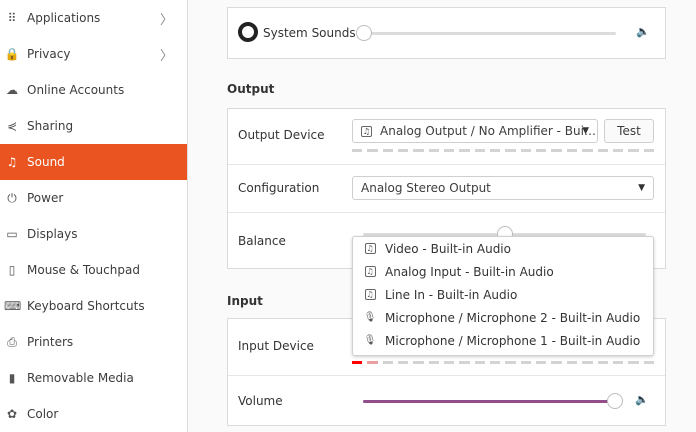  I want to click on power-icon: ⏻, so click(12, 197).